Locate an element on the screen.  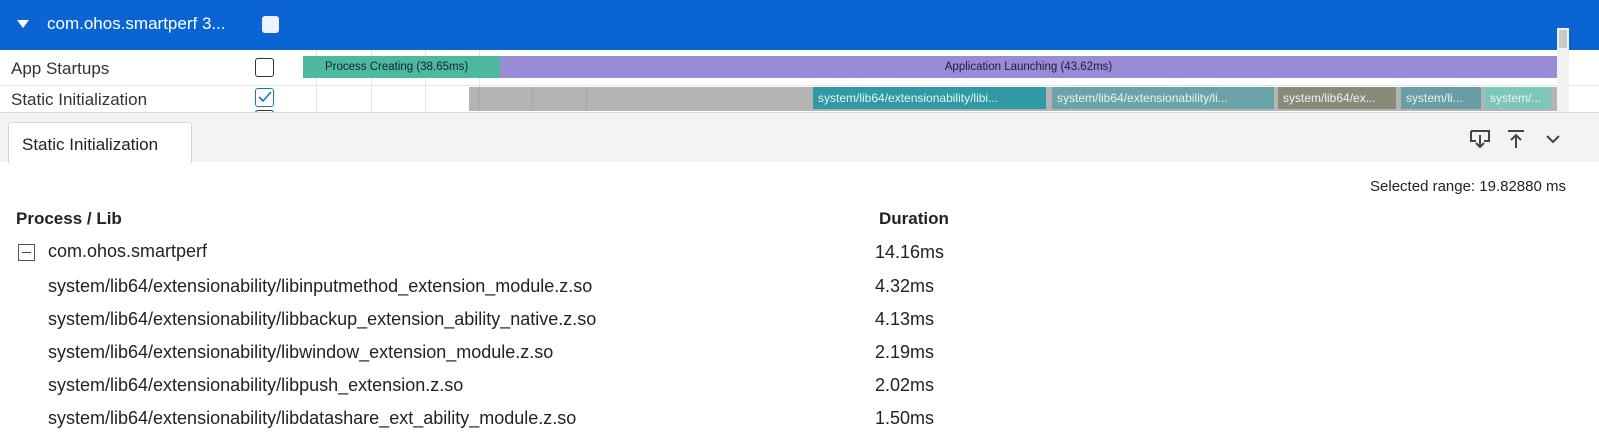
process-header is located at coordinates (799, 25).